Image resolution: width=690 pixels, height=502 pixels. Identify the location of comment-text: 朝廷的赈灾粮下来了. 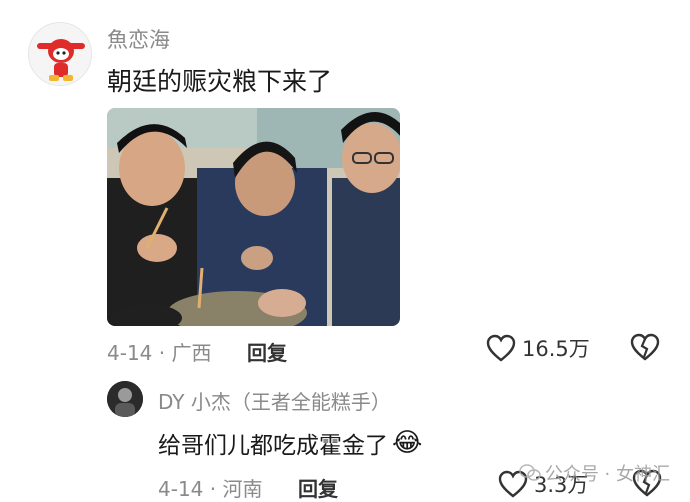
(220, 81).